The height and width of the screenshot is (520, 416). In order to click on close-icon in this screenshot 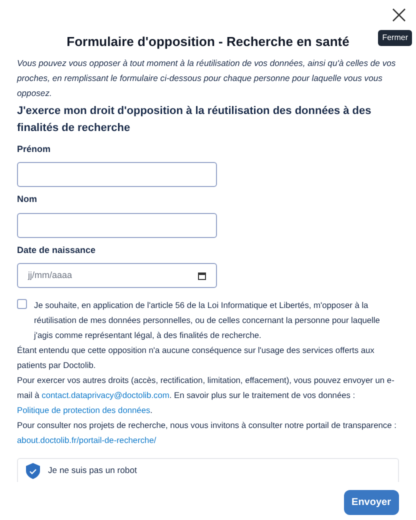, I will do `click(399, 15)`.